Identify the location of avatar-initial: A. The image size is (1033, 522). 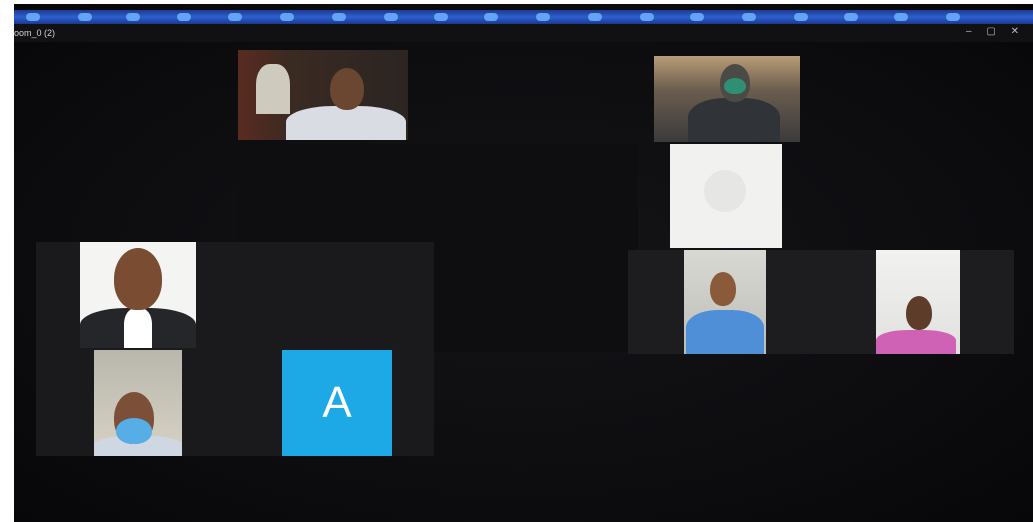
(337, 402).